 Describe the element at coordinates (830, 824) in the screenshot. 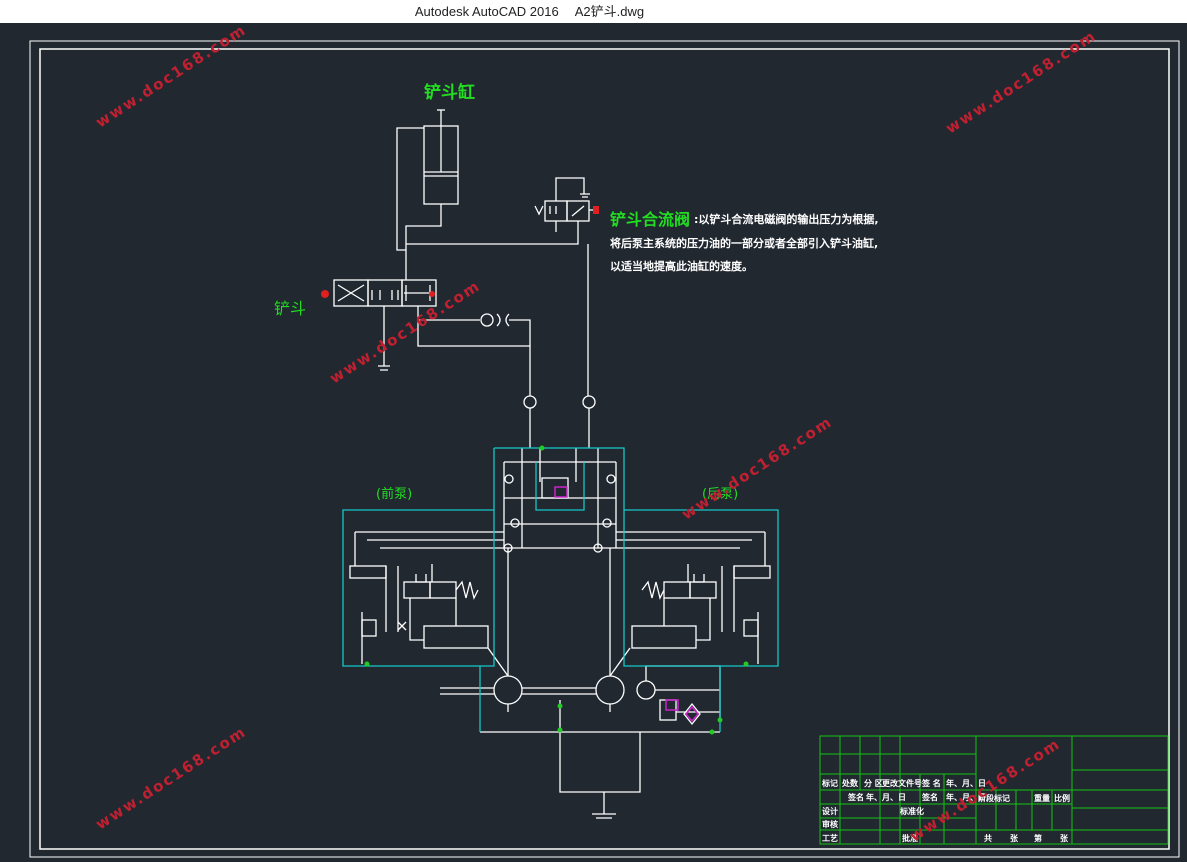

I see `tb-review: 审核` at that location.